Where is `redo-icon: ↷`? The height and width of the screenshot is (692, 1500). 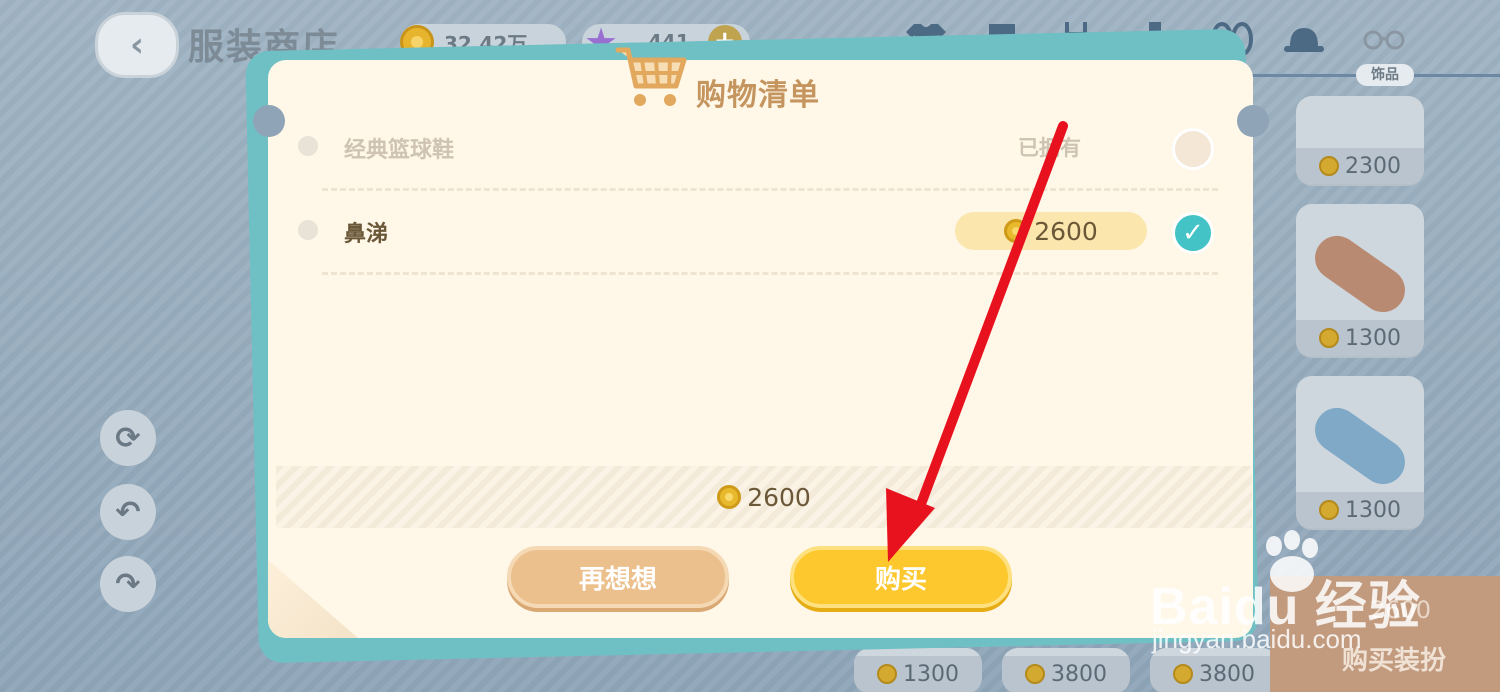 redo-icon: ↷ is located at coordinates (128, 584).